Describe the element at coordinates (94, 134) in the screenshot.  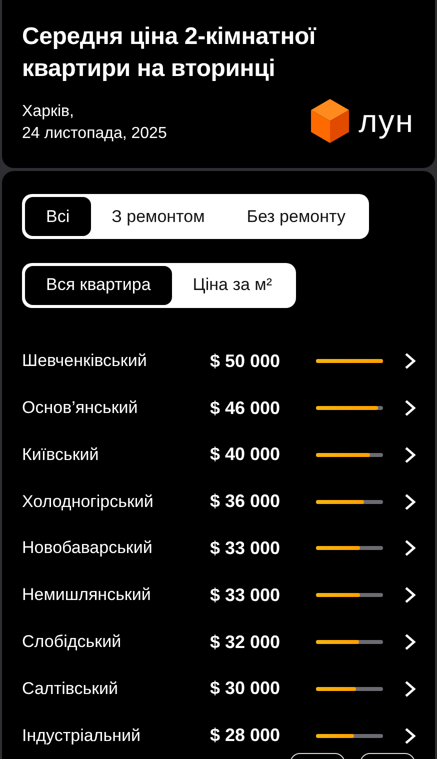
I see `date-label: 24 листопада, 2025` at that location.